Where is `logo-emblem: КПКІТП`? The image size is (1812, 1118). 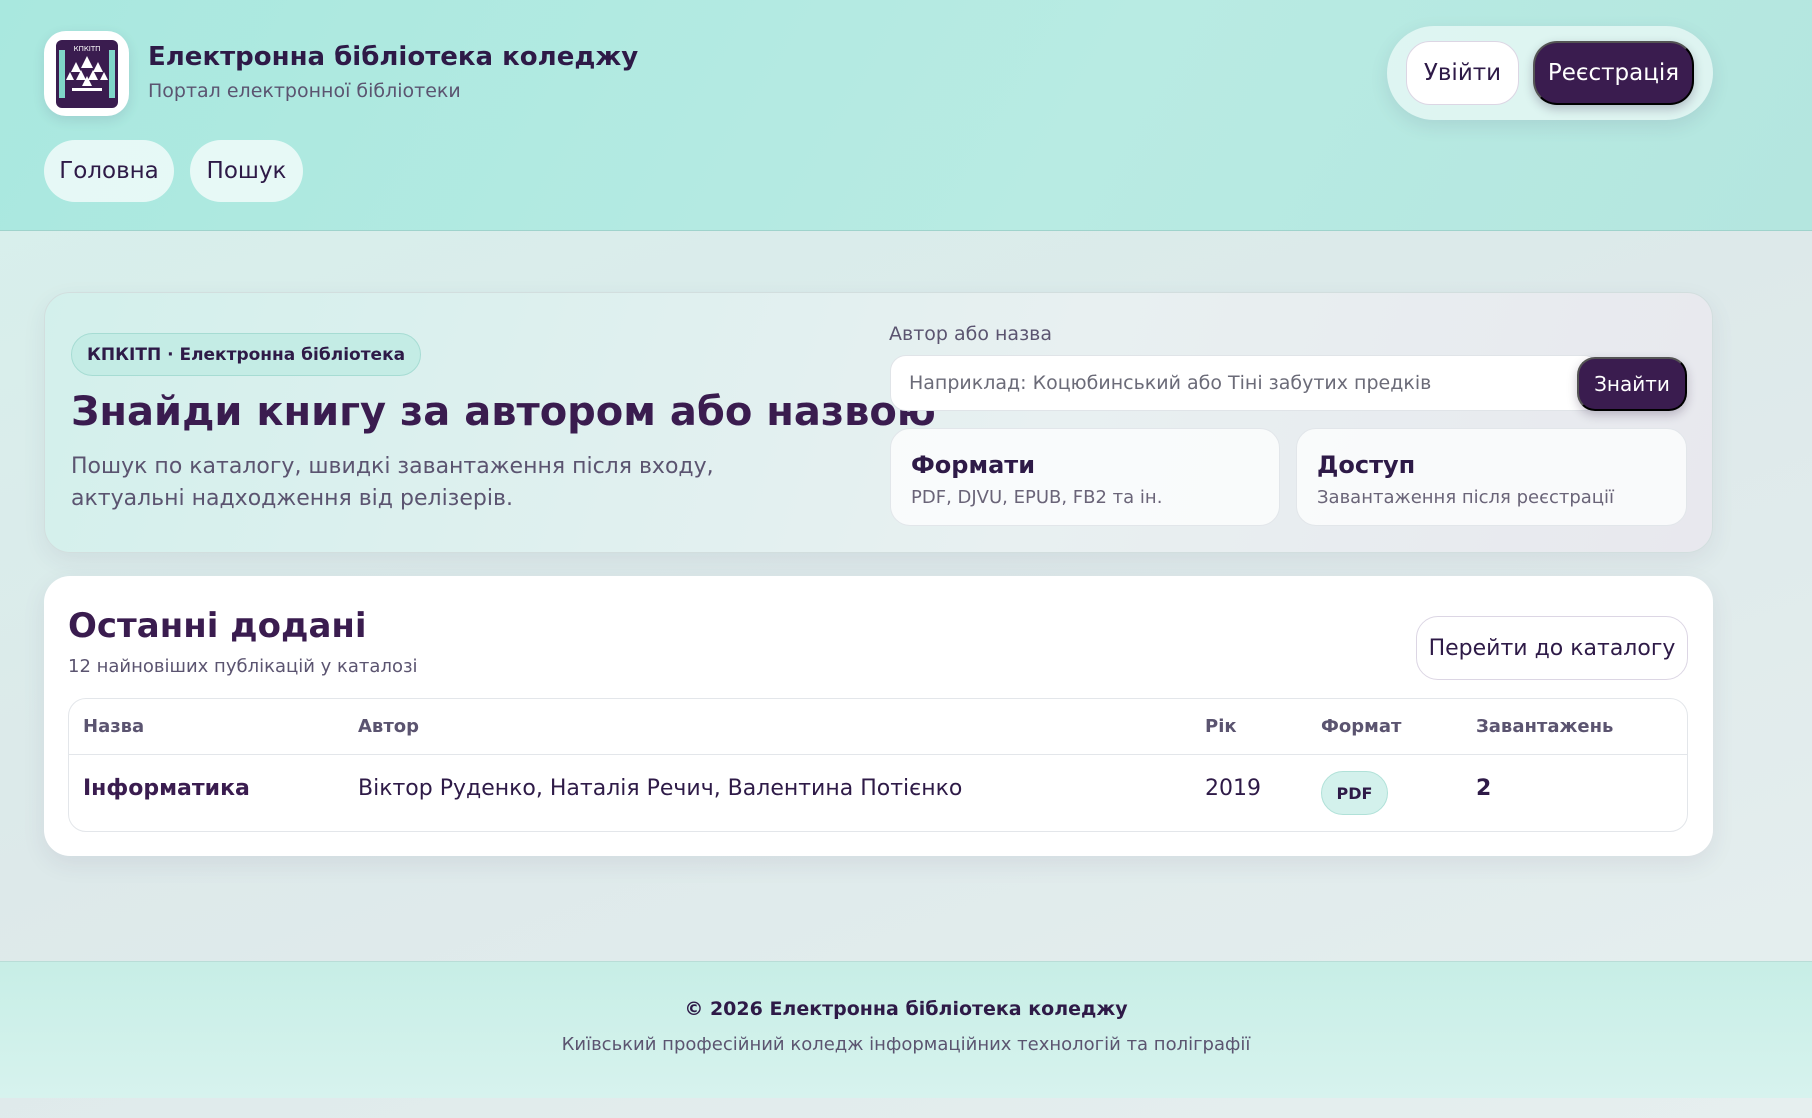
logo-emblem: КПКІТП is located at coordinates (86, 73).